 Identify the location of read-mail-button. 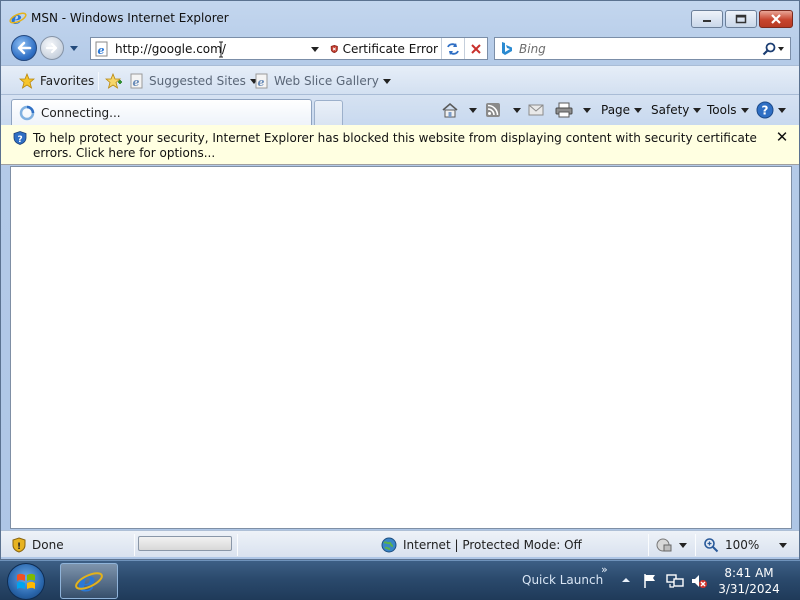
(536, 110).